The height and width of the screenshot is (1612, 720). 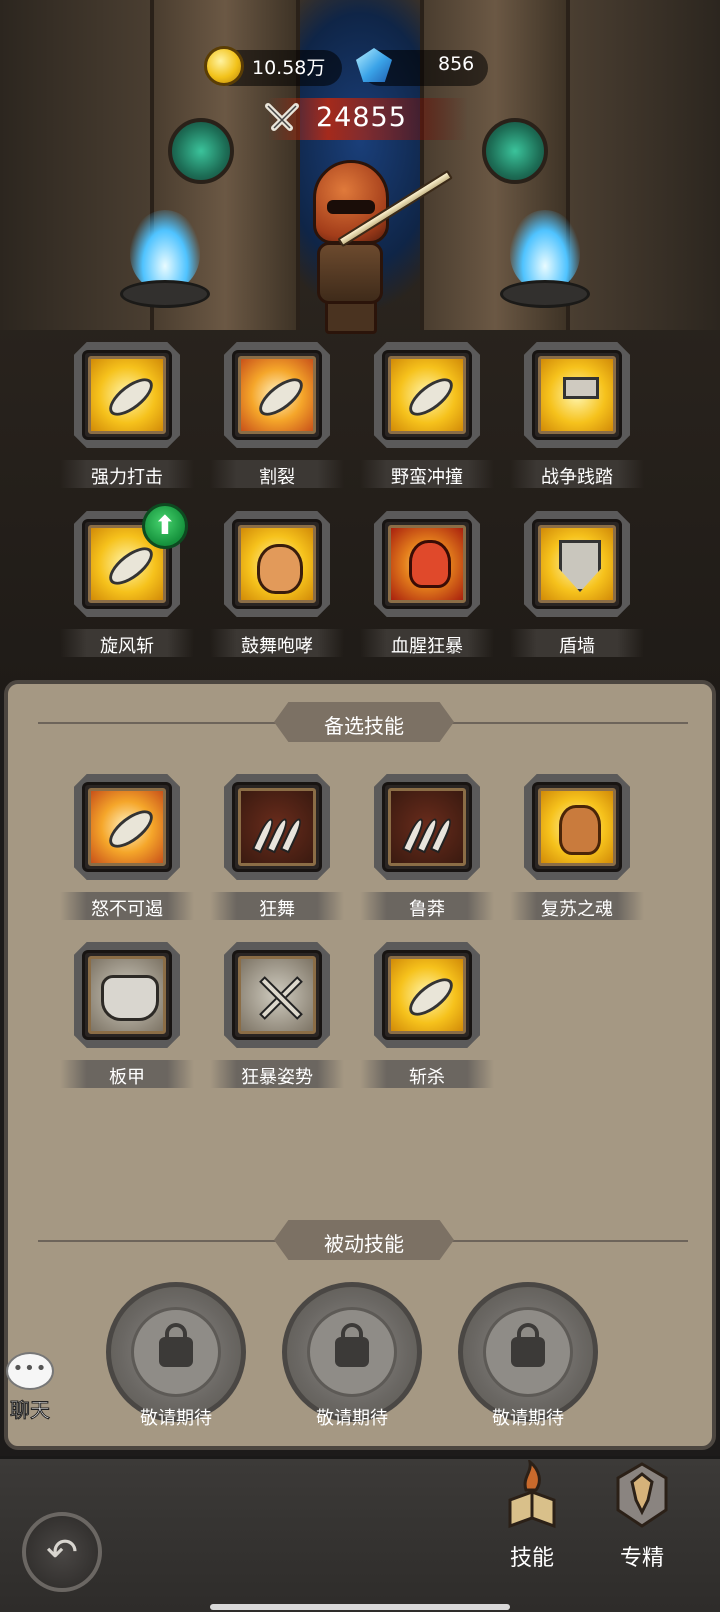 What do you see at coordinates (277, 827) in the screenshot?
I see `frenzy-dance-icon` at bounding box center [277, 827].